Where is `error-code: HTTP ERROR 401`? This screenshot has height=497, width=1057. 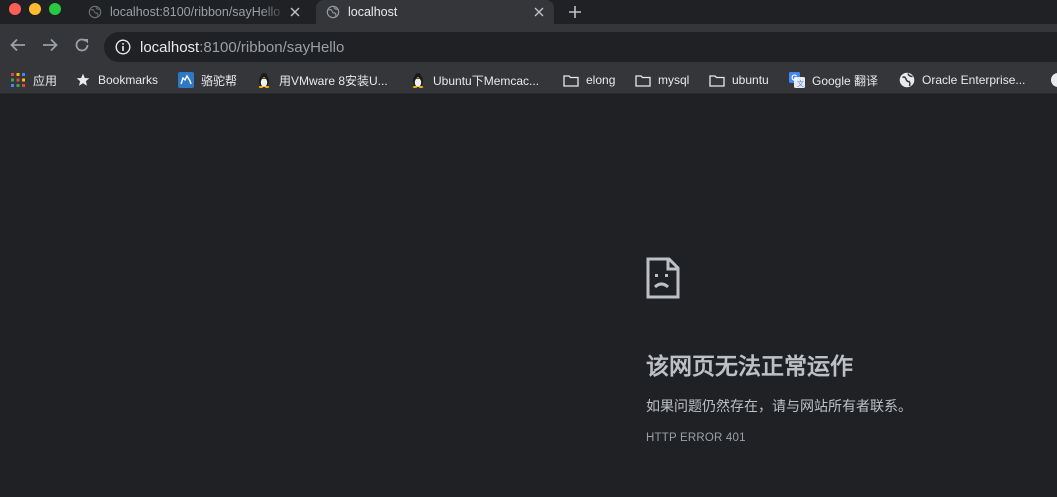
error-code: HTTP ERROR 401 is located at coordinates (696, 438).